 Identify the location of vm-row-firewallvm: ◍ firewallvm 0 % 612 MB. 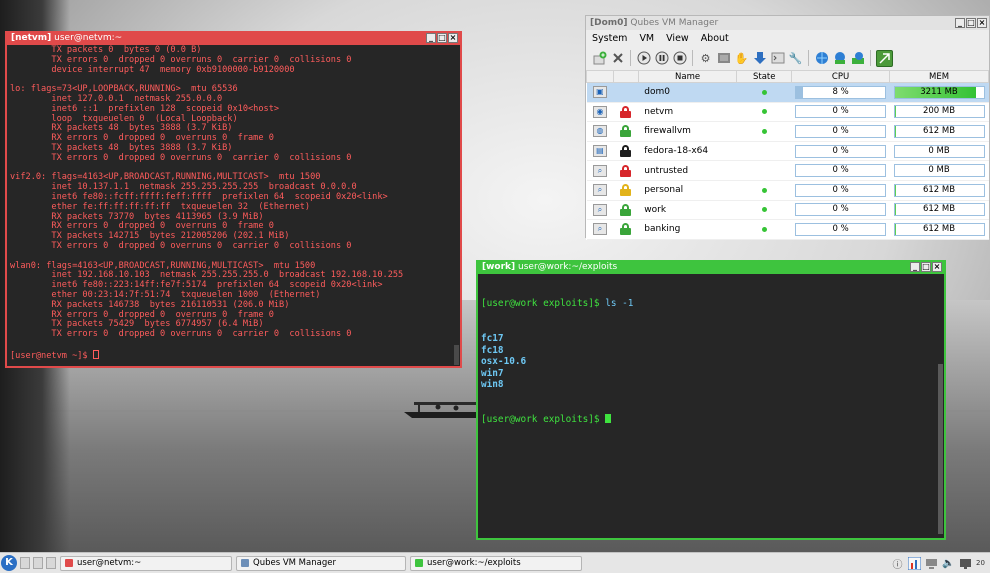
(787, 131).